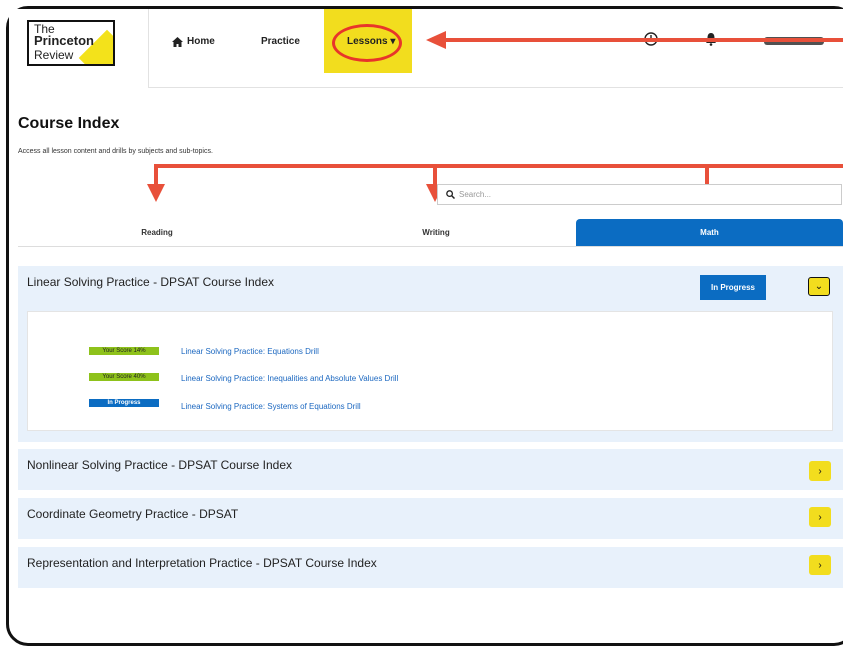  Describe the element at coordinates (733, 287) in the screenshot. I see `status-badge: In Progress` at that location.